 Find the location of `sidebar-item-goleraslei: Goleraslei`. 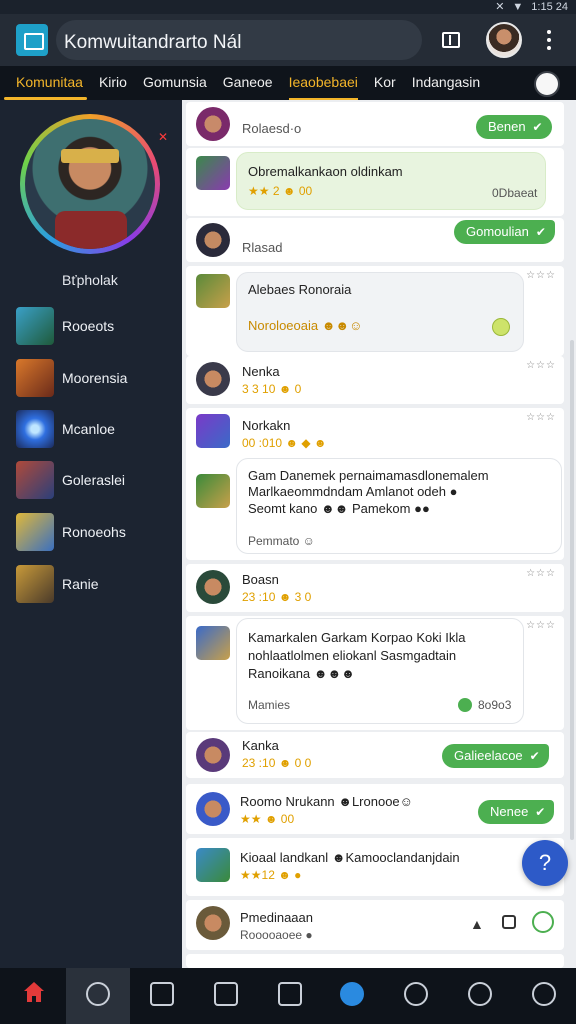

sidebar-item-goleraslei: Goleraslei is located at coordinates (96, 480).